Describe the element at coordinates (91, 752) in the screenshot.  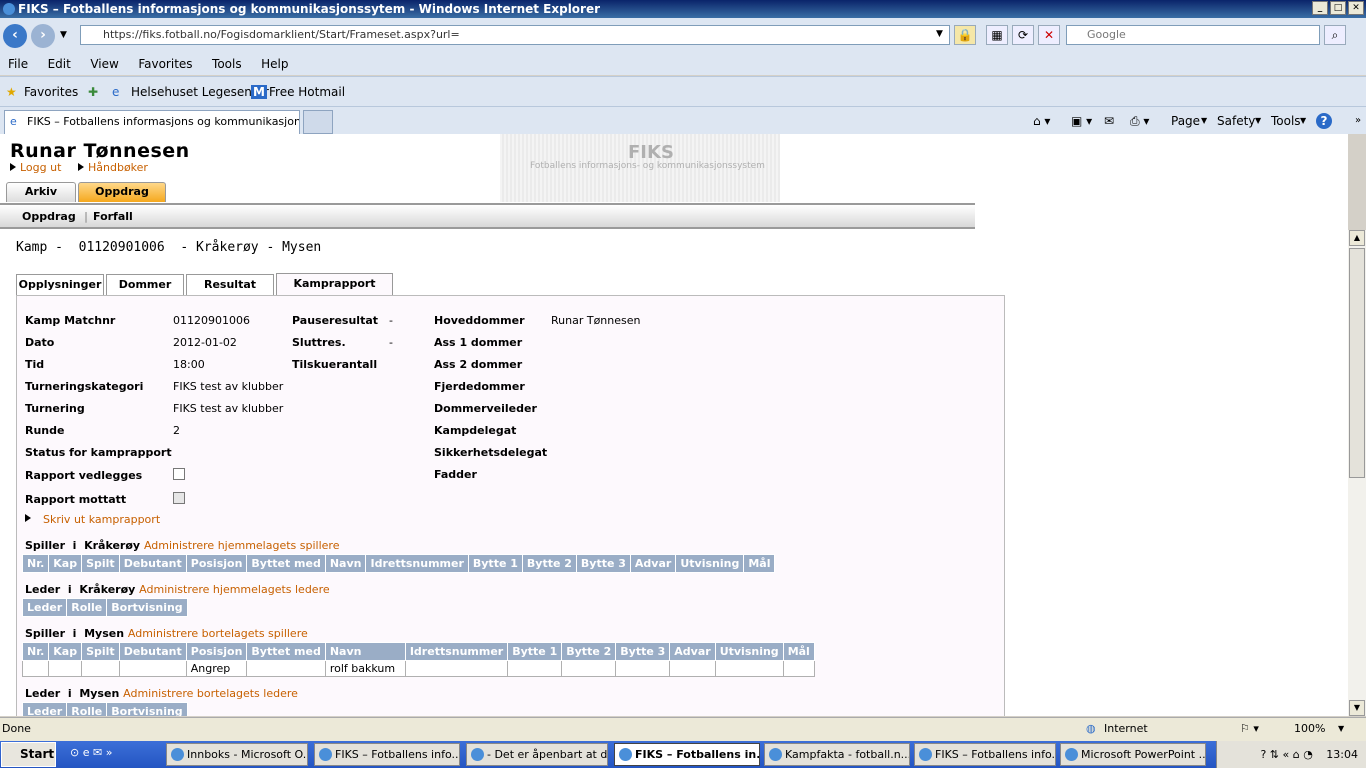
I see `quicklaunch-icons: ⊙ e ✉ »` at that location.